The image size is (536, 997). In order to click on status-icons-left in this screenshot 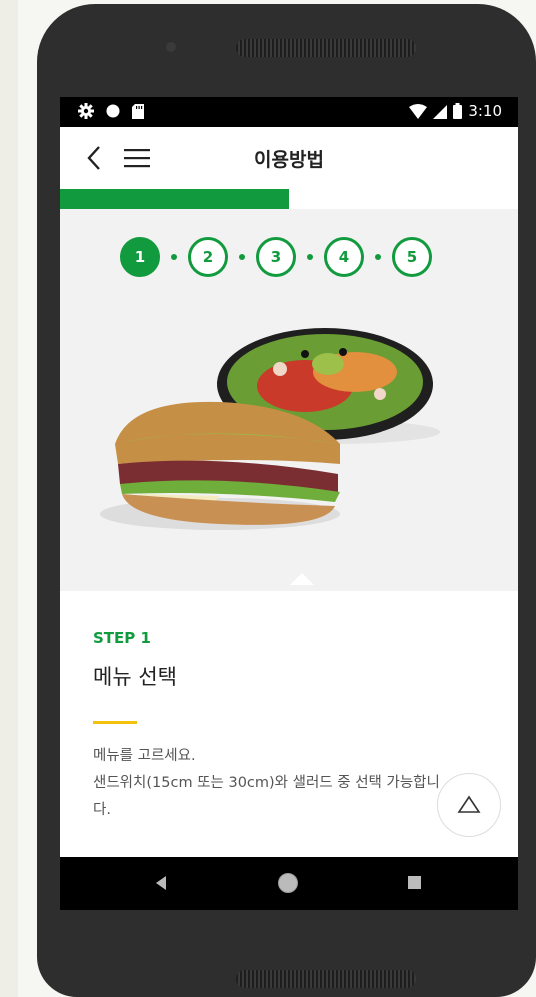, I will do `click(111, 111)`.